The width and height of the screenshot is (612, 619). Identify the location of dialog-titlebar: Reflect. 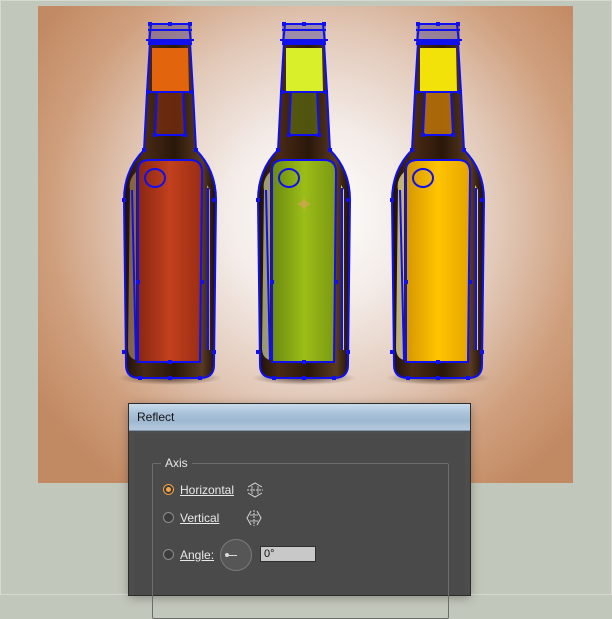
(299, 417).